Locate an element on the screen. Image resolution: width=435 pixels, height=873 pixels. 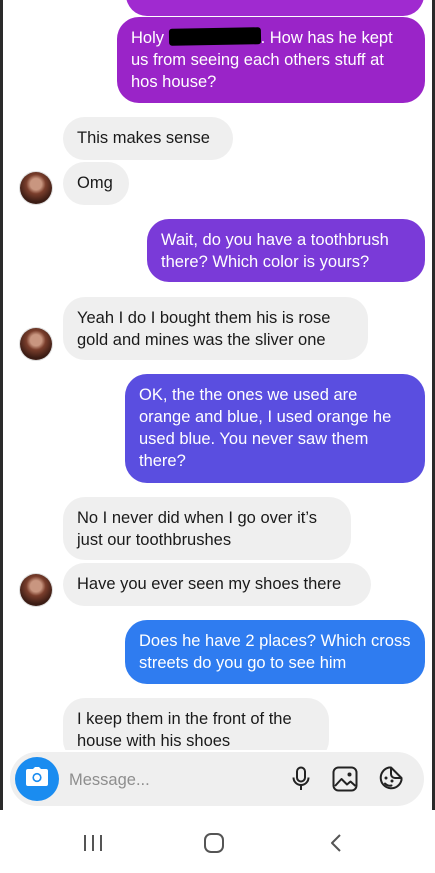
message-text: Have you ever seen my shoes there is located at coordinates (209, 584).